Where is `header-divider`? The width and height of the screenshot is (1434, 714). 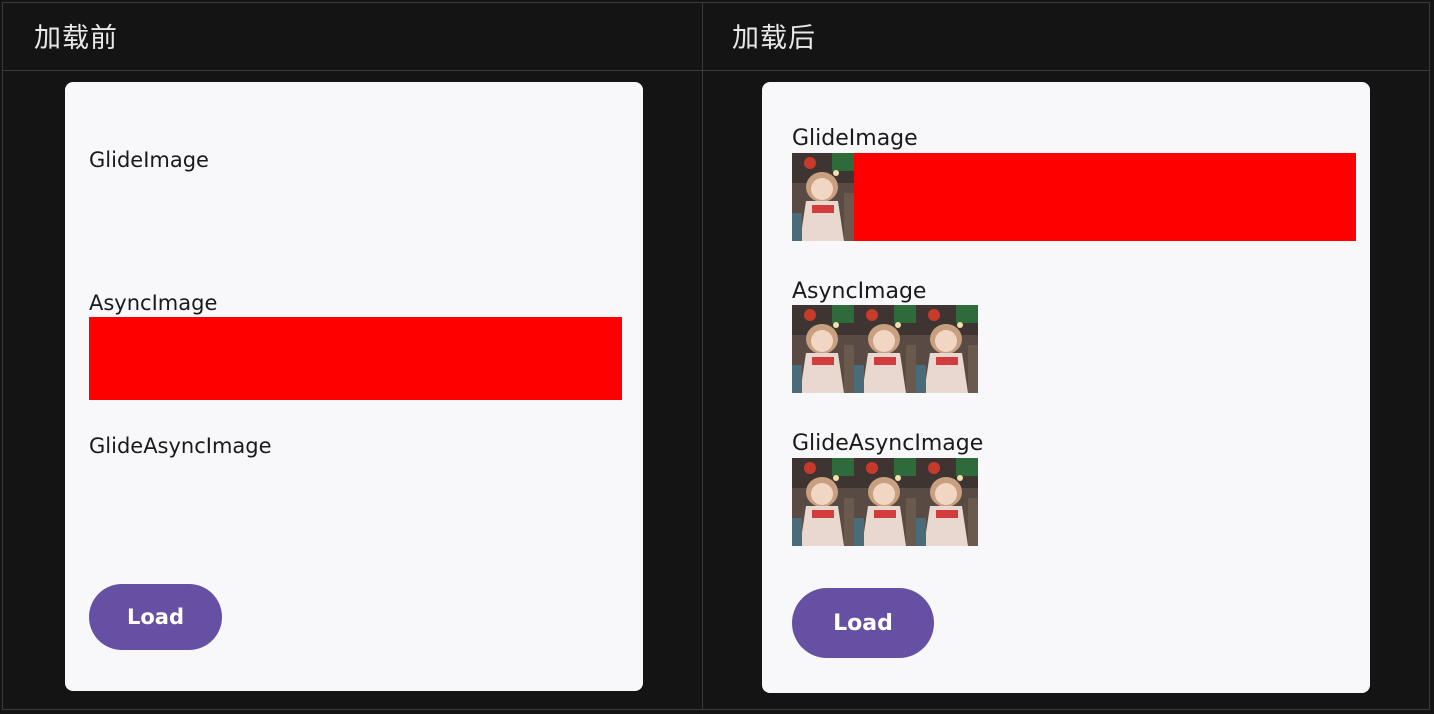
header-divider is located at coordinates (716, 70).